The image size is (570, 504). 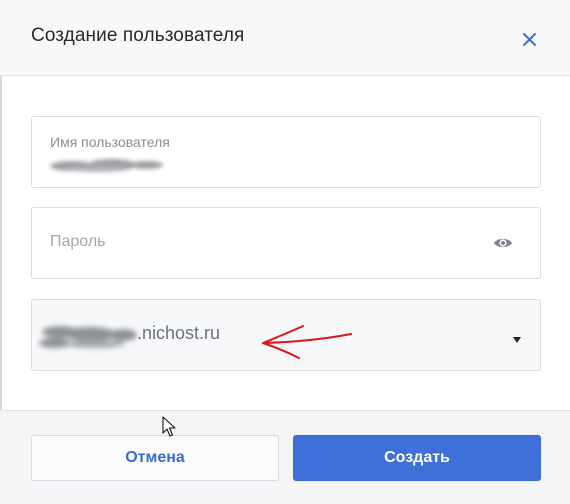 What do you see at coordinates (112, 166) in the screenshot?
I see `username-redacted-value` at bounding box center [112, 166].